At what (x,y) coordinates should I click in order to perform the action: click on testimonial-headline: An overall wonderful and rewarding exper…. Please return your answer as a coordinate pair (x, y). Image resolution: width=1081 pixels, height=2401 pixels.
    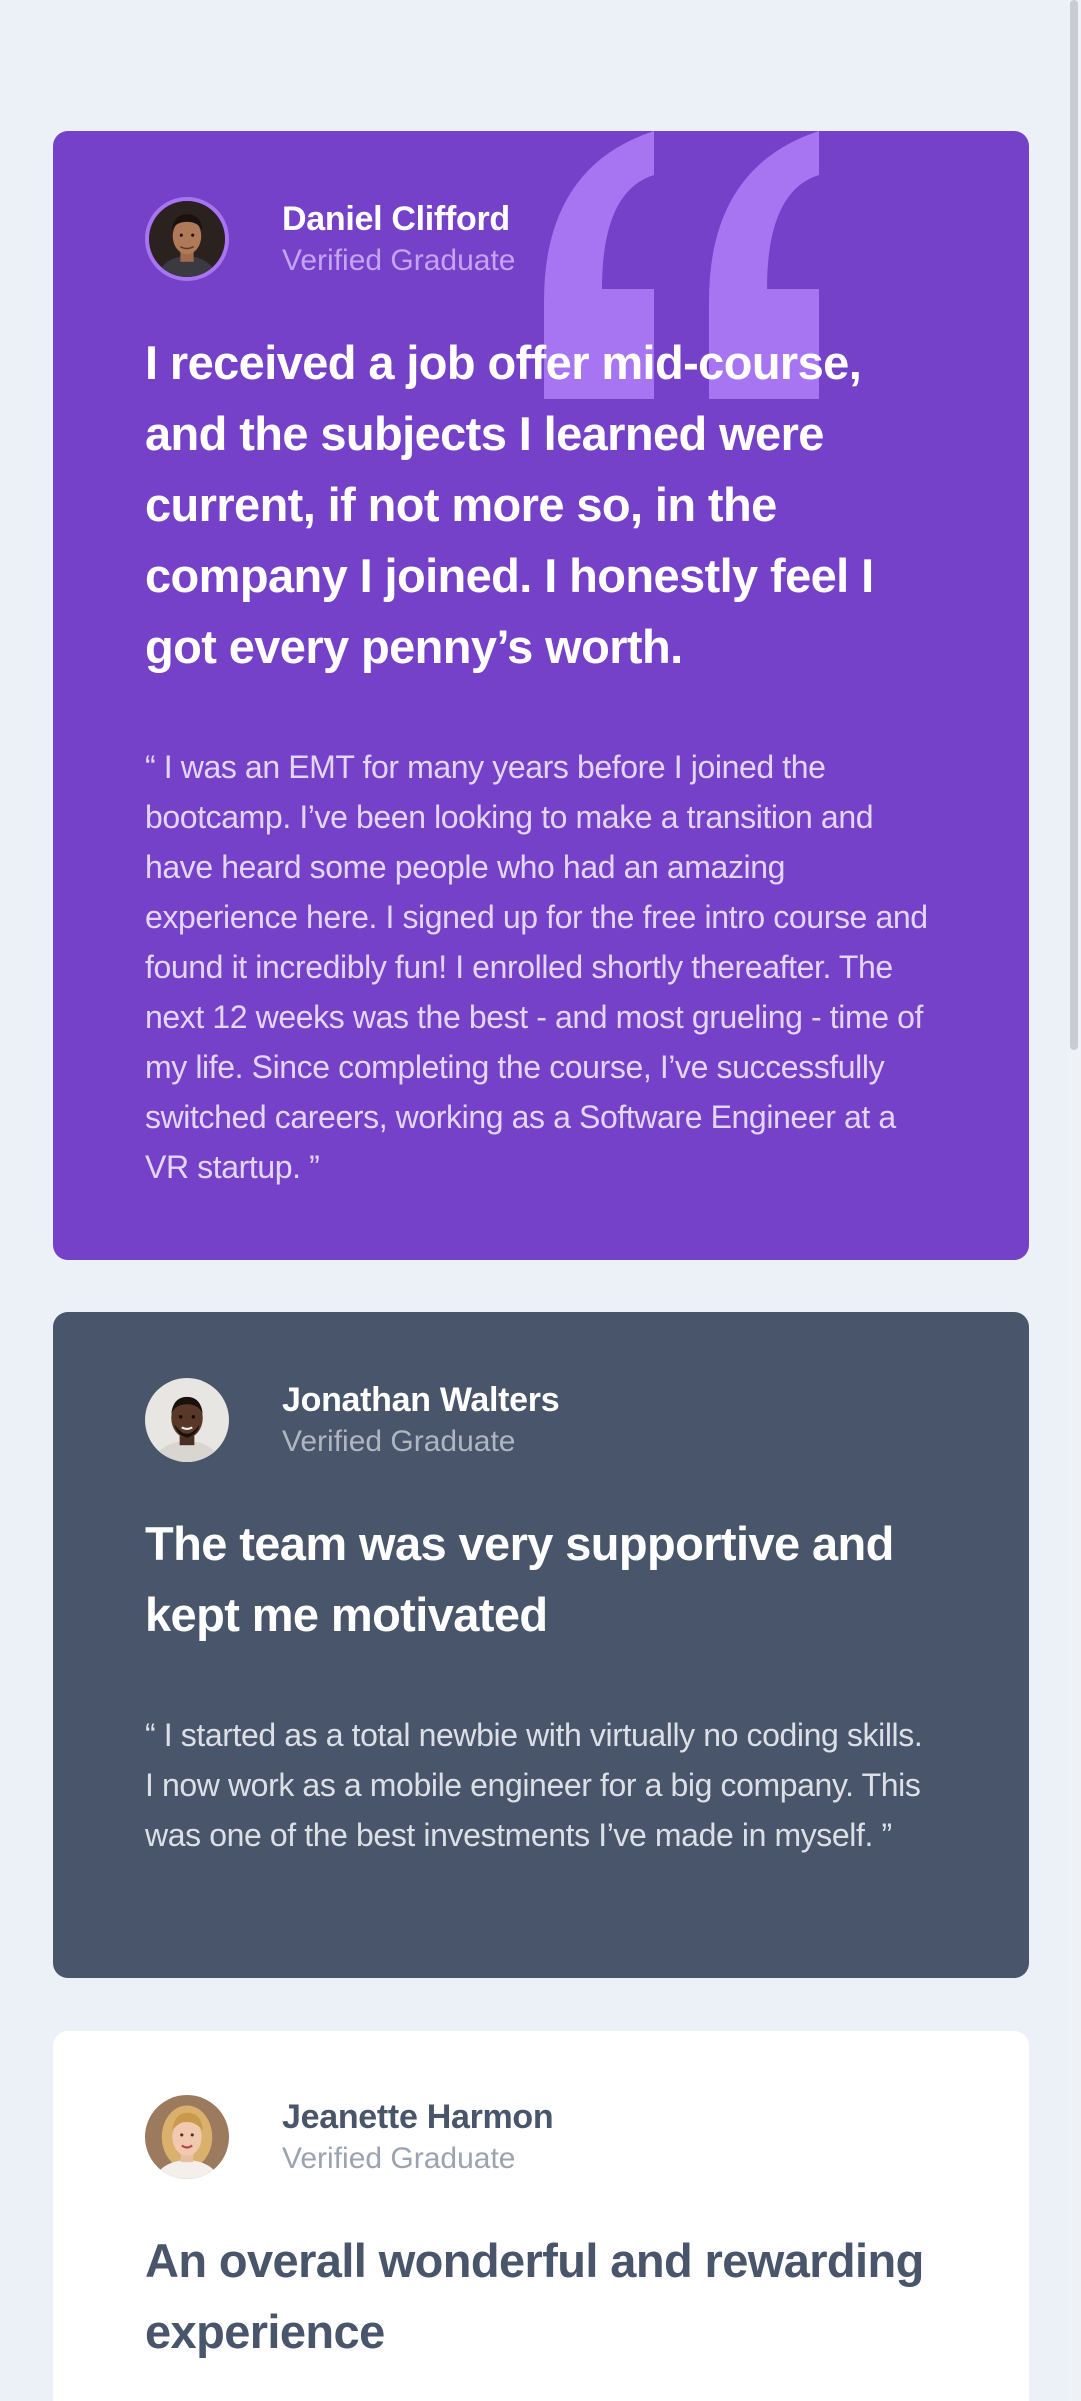
    Looking at the image, I should click on (534, 2296).